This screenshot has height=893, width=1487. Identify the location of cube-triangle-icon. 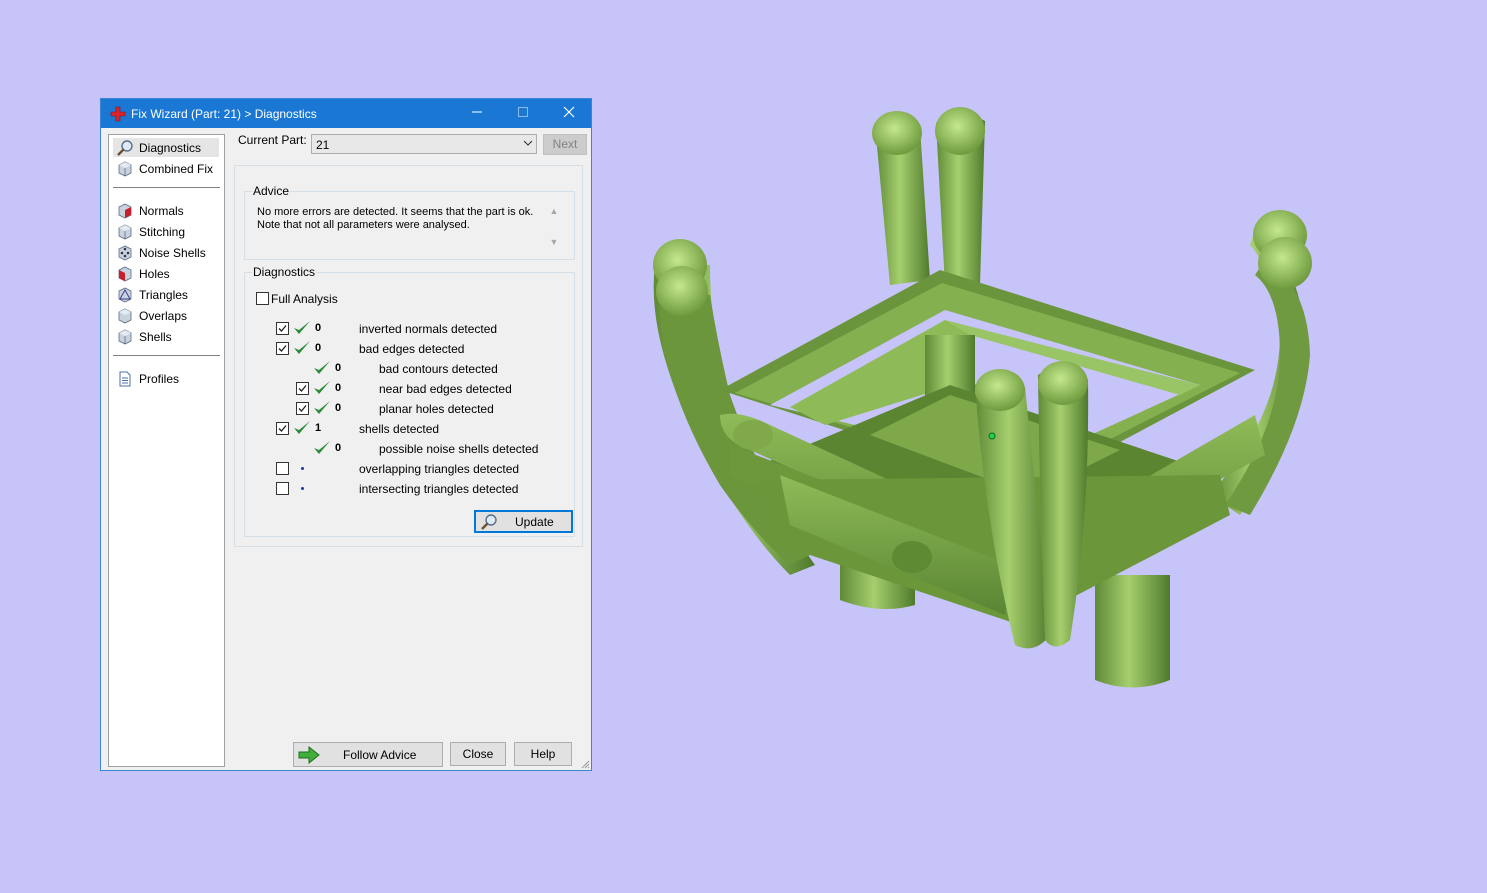
(125, 295).